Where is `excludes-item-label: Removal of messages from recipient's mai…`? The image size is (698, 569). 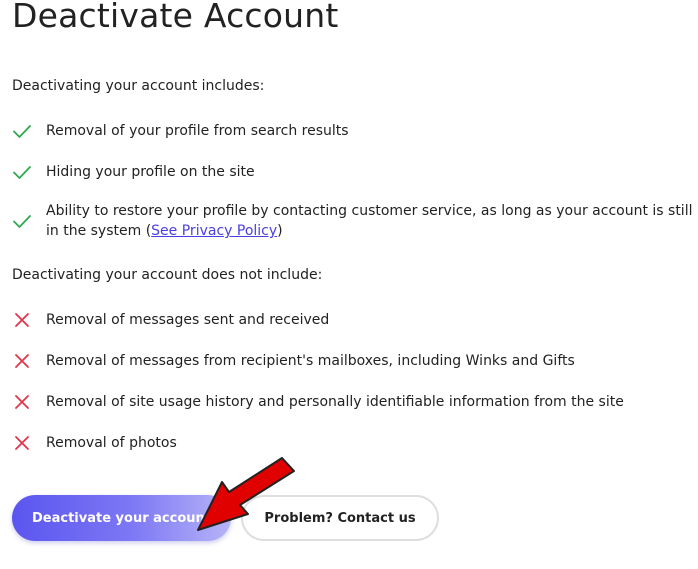
excludes-item-label: Removal of messages from recipient's mai… is located at coordinates (310, 361).